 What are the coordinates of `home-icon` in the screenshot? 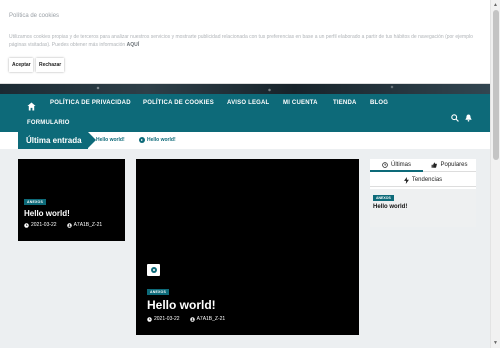 It's located at (31, 107).